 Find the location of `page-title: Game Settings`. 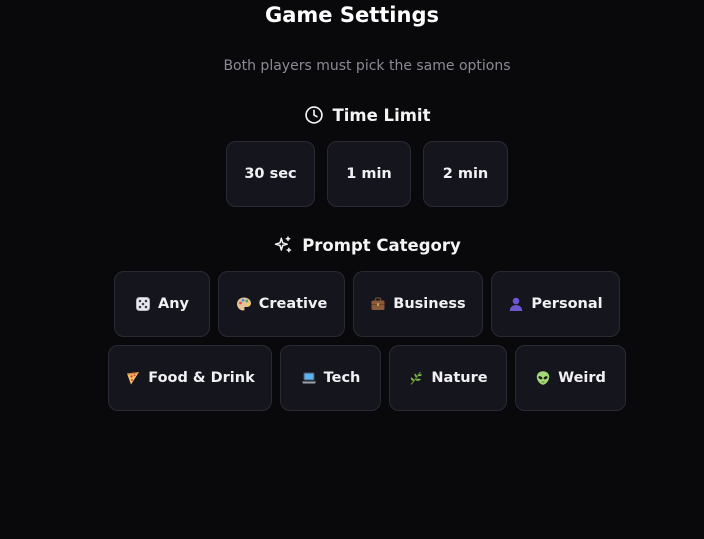

page-title: Game Settings is located at coordinates (352, 15).